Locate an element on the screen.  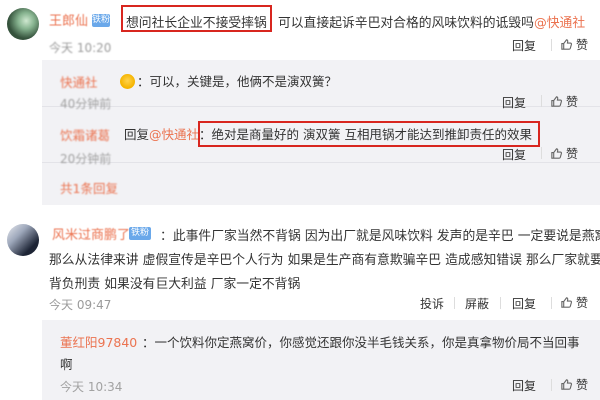
more-replies-link: 共1条回复 is located at coordinates (89, 187).